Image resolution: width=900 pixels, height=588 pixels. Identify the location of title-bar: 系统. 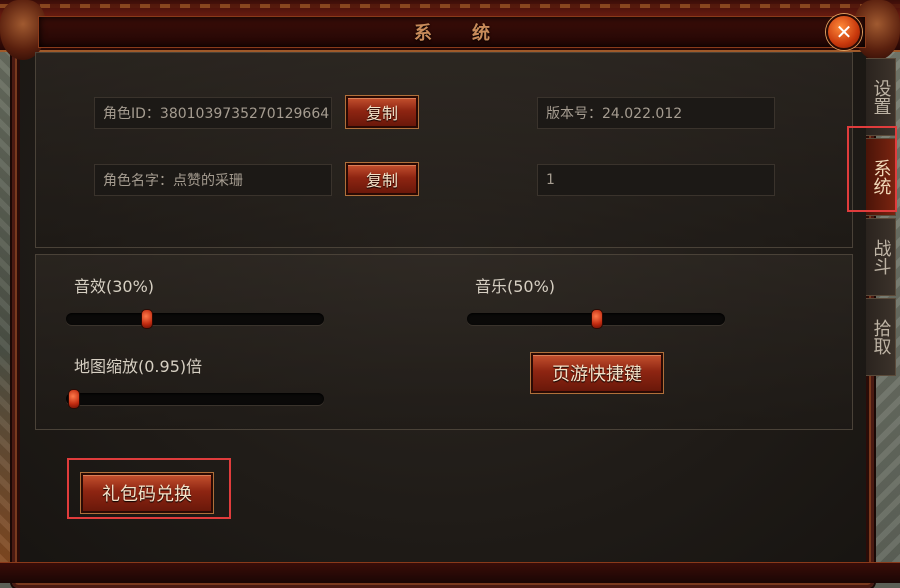
(452, 32).